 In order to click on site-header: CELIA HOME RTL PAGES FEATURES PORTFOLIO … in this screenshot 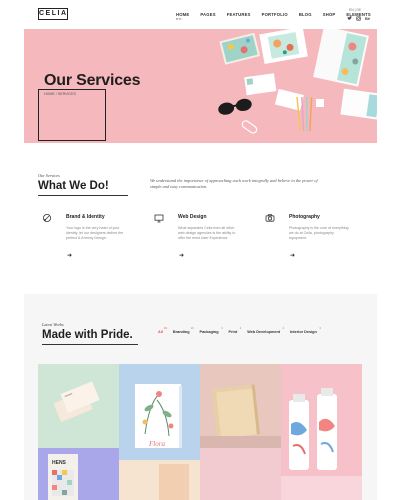, I will do `click(200, 14)`.